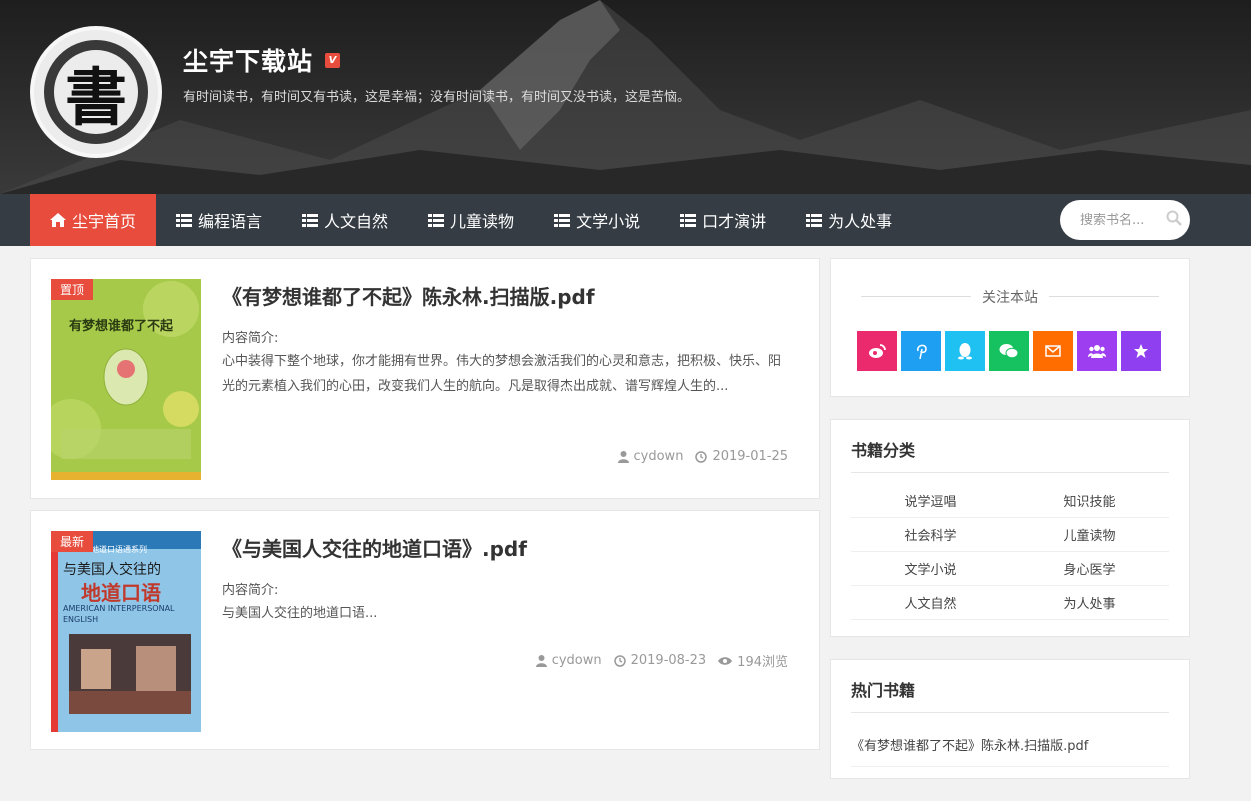 The height and width of the screenshot is (801, 1251). What do you see at coordinates (95, 97) in the screenshot?
I see `logo-char: 書` at bounding box center [95, 97].